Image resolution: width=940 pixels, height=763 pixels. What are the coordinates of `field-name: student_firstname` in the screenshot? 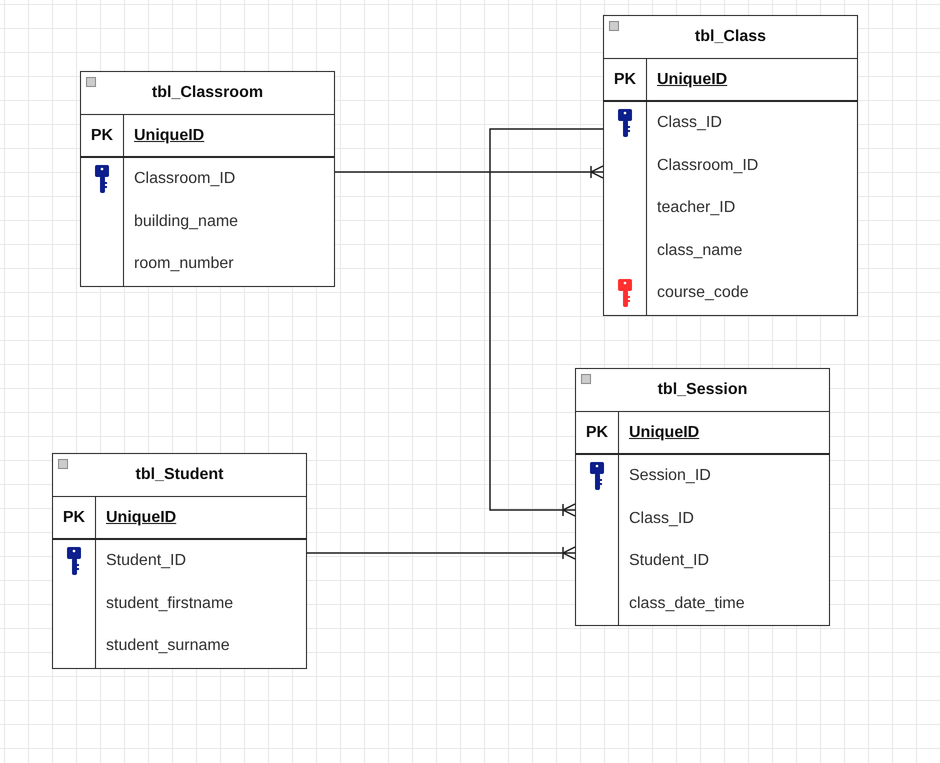 It's located at (170, 603).